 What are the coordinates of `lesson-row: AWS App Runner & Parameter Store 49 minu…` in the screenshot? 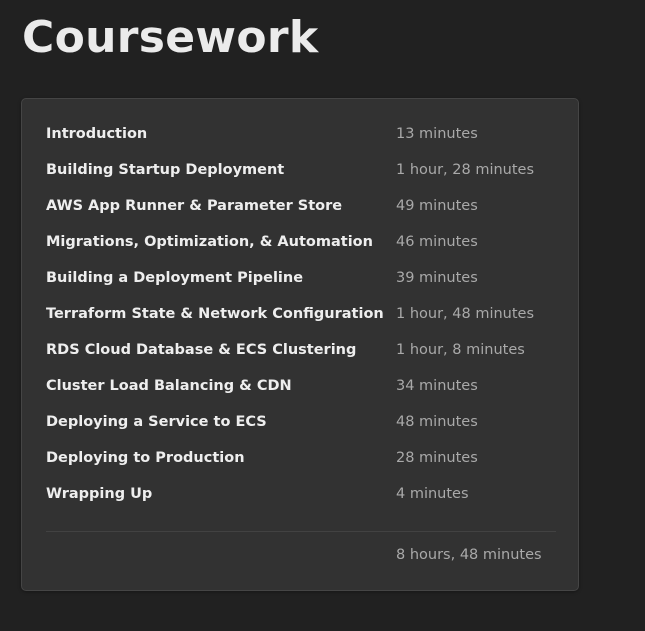 It's located at (301, 206).